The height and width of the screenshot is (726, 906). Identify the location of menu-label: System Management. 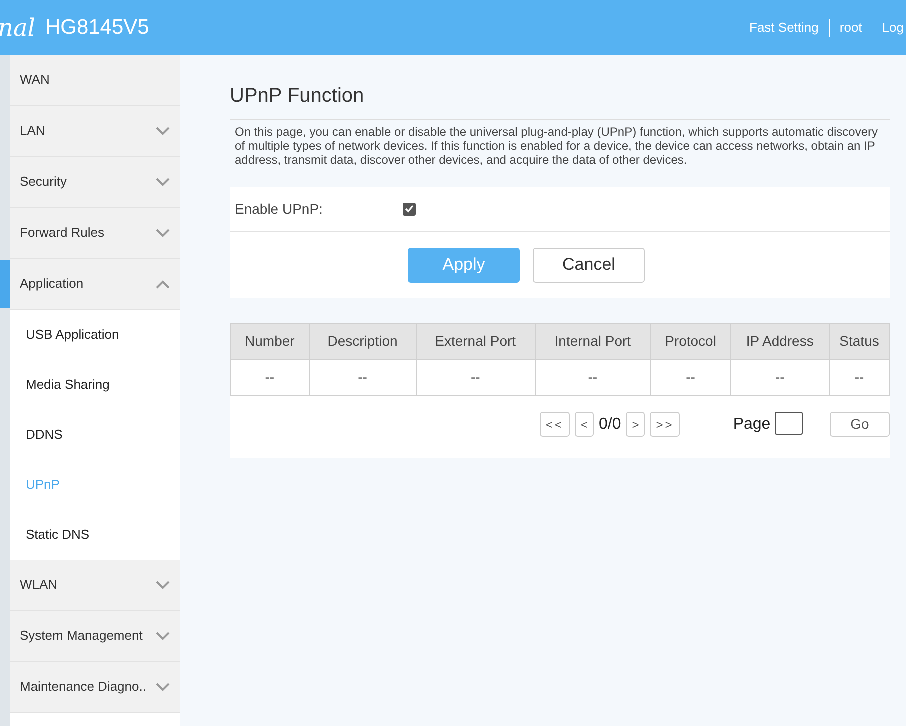
(81, 636).